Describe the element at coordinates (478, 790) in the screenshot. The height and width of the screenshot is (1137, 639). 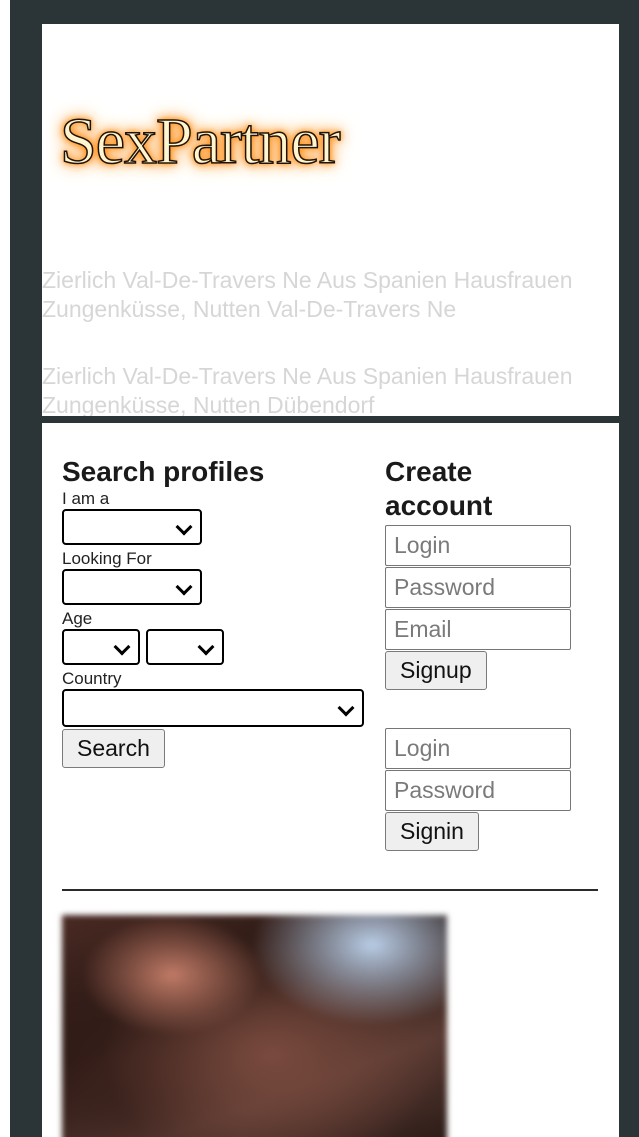
I see `signin-password-input: Password` at that location.